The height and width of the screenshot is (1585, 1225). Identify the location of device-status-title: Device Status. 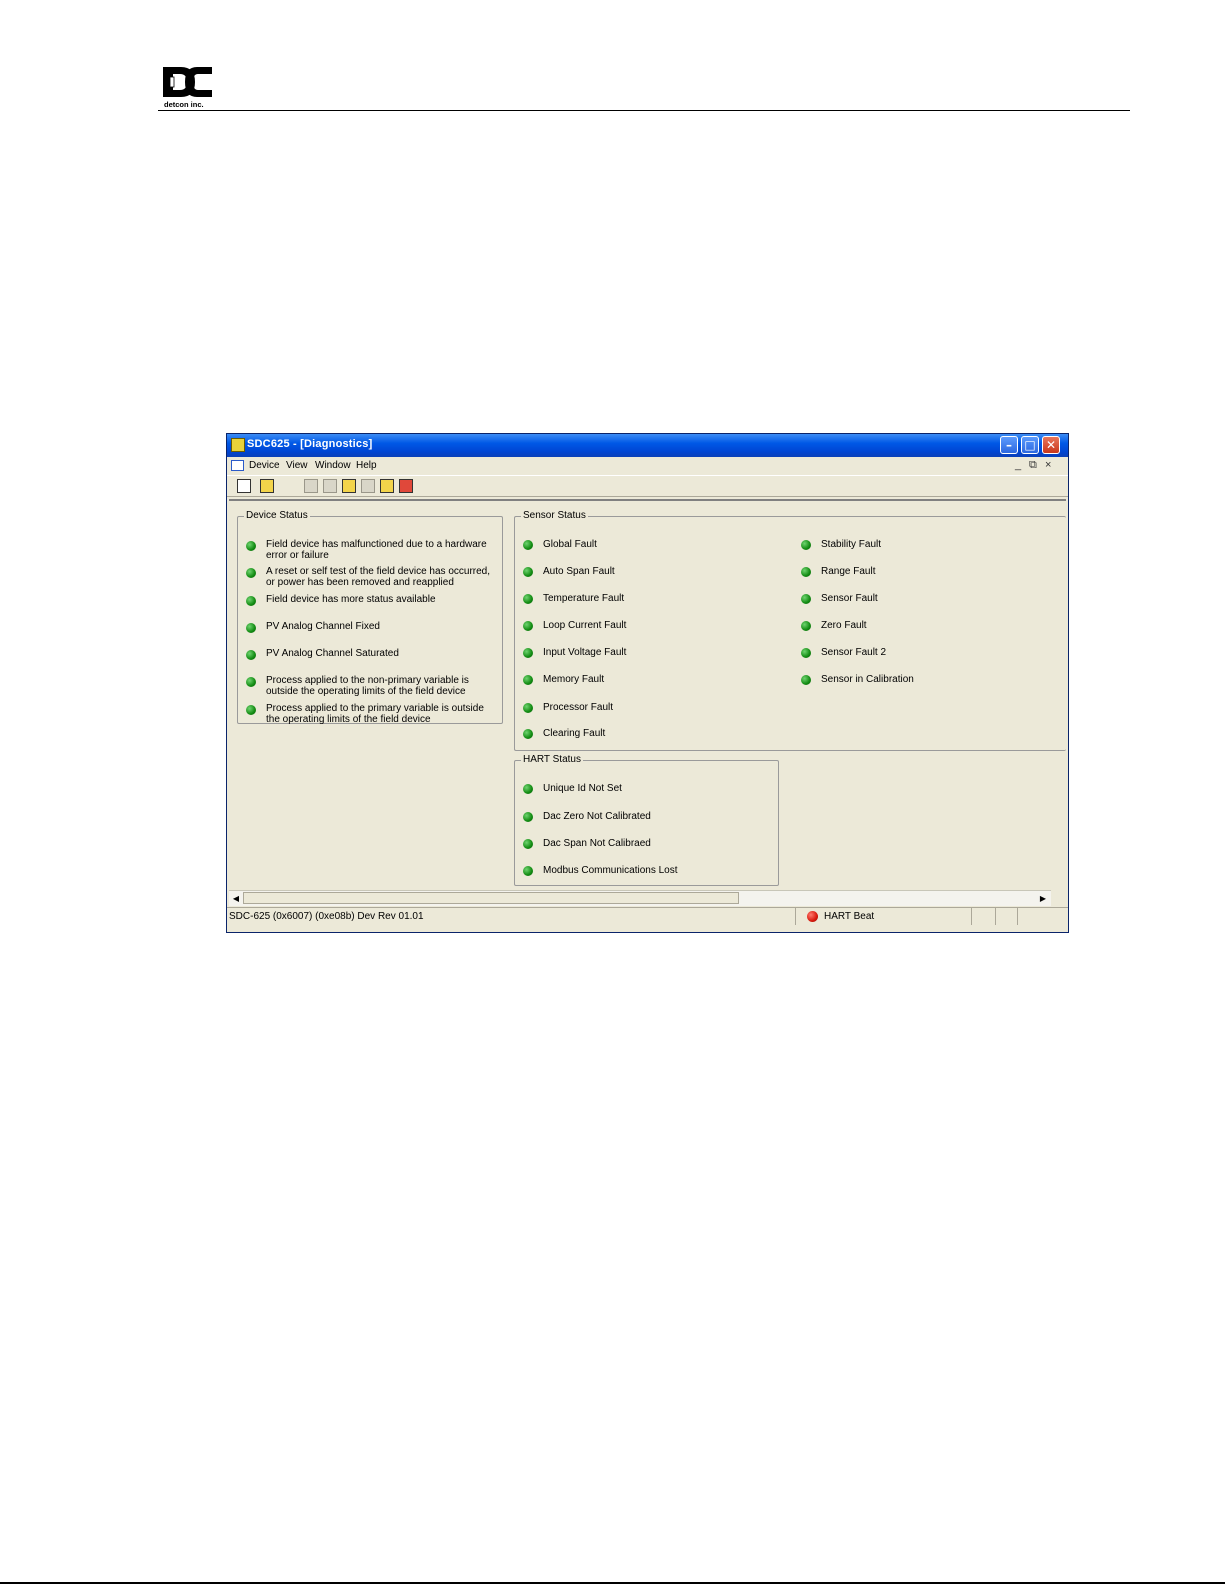
(277, 516).